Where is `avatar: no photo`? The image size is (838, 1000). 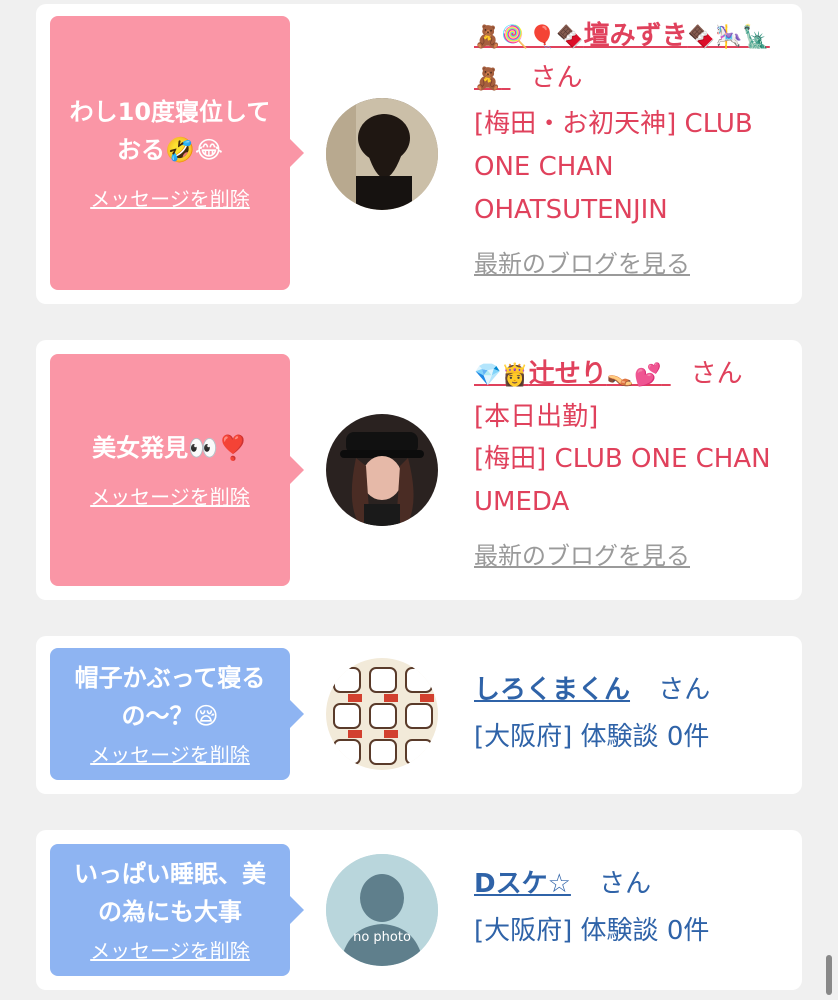
avatar: no photo is located at coordinates (382, 910).